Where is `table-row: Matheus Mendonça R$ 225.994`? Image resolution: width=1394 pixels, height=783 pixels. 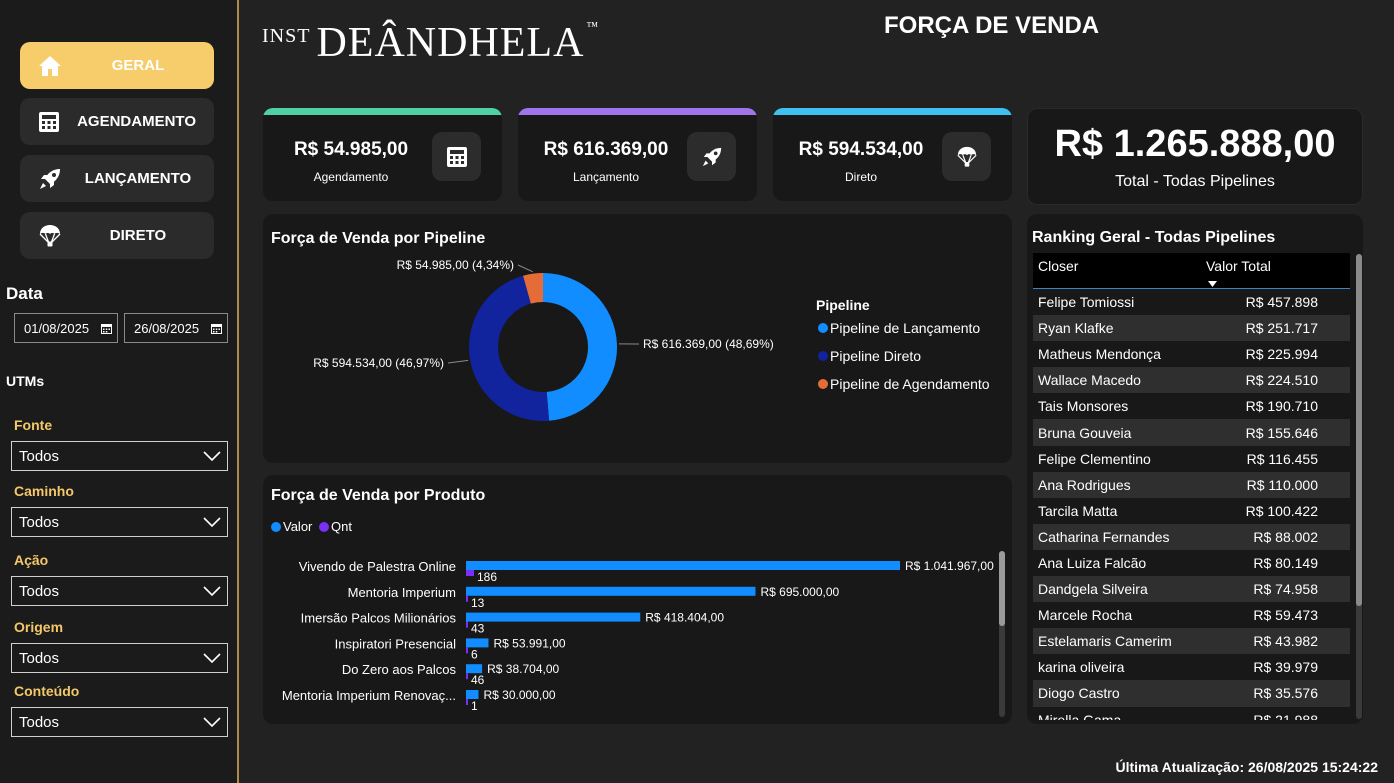 table-row: Matheus Mendonça R$ 225.994 is located at coordinates (1191, 354).